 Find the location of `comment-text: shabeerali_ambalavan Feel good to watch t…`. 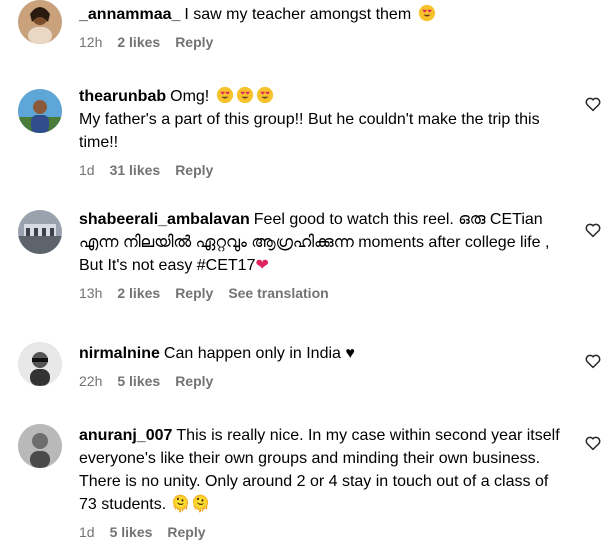

comment-text: shabeerali_ambalavan Feel good to watch t… is located at coordinates (320, 242).